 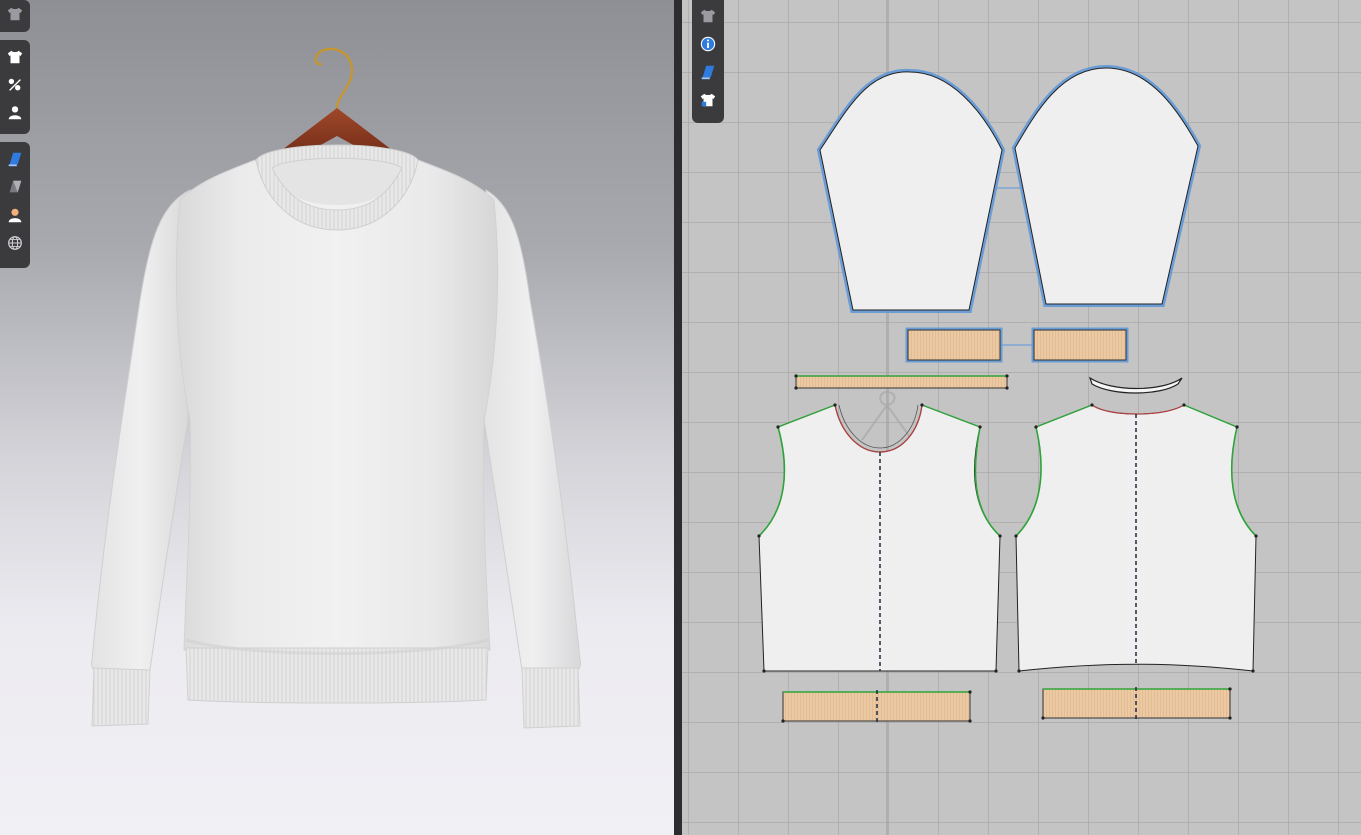 I want to click on avatar-icon, so click(x=15, y=113).